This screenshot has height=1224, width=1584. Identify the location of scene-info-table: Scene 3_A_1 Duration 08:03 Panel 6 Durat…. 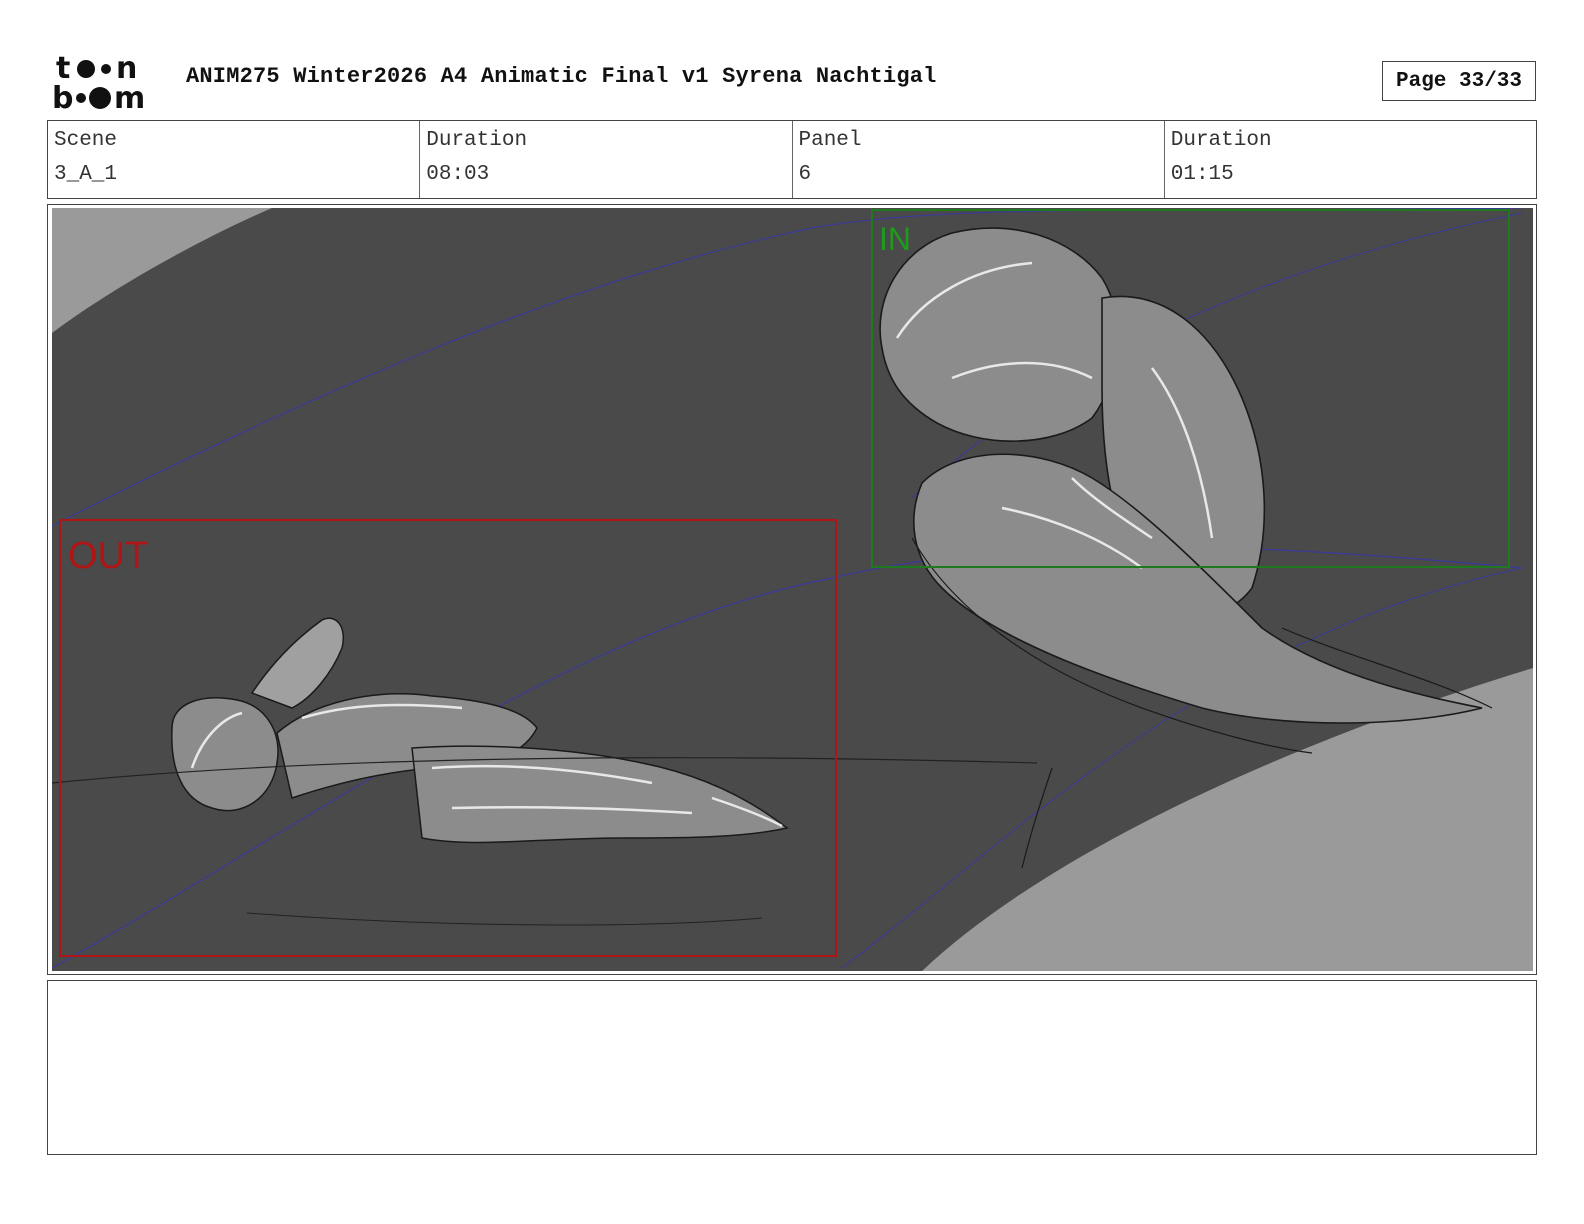
(792, 159).